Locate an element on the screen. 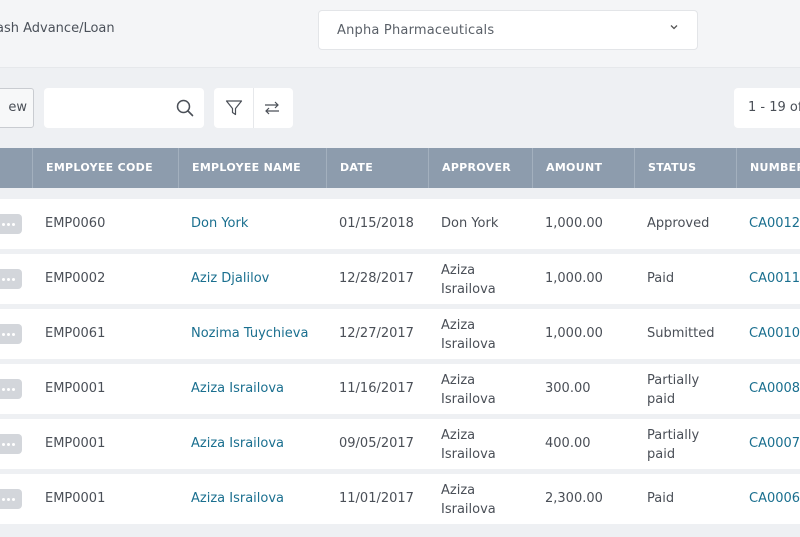  date: 01/15/2018 is located at coordinates (376, 223).